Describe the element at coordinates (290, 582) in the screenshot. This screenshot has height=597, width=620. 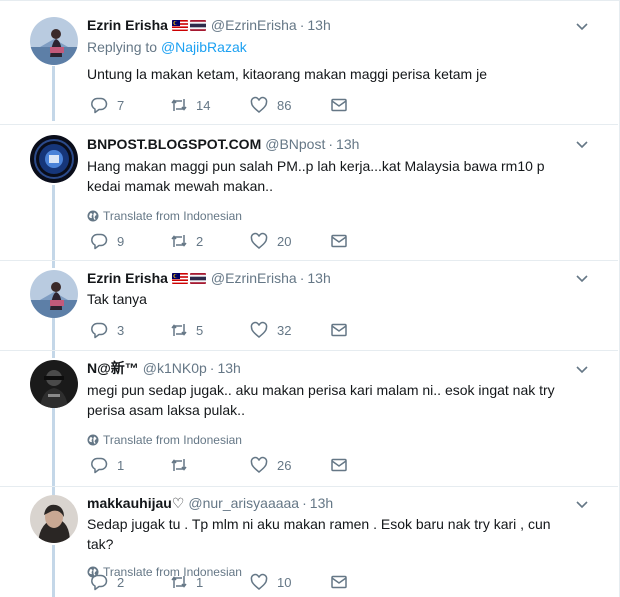
I see `like-button: 10` at that location.